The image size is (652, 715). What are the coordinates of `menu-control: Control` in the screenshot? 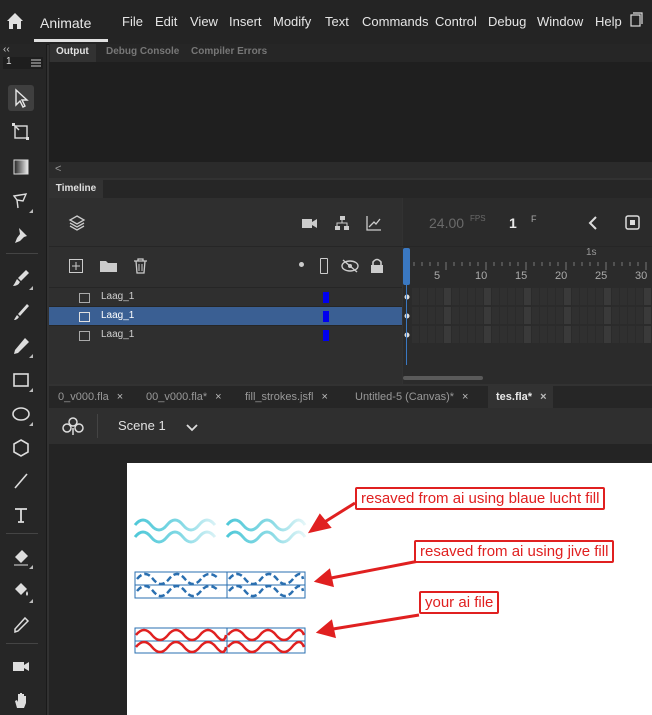 It's located at (456, 21).